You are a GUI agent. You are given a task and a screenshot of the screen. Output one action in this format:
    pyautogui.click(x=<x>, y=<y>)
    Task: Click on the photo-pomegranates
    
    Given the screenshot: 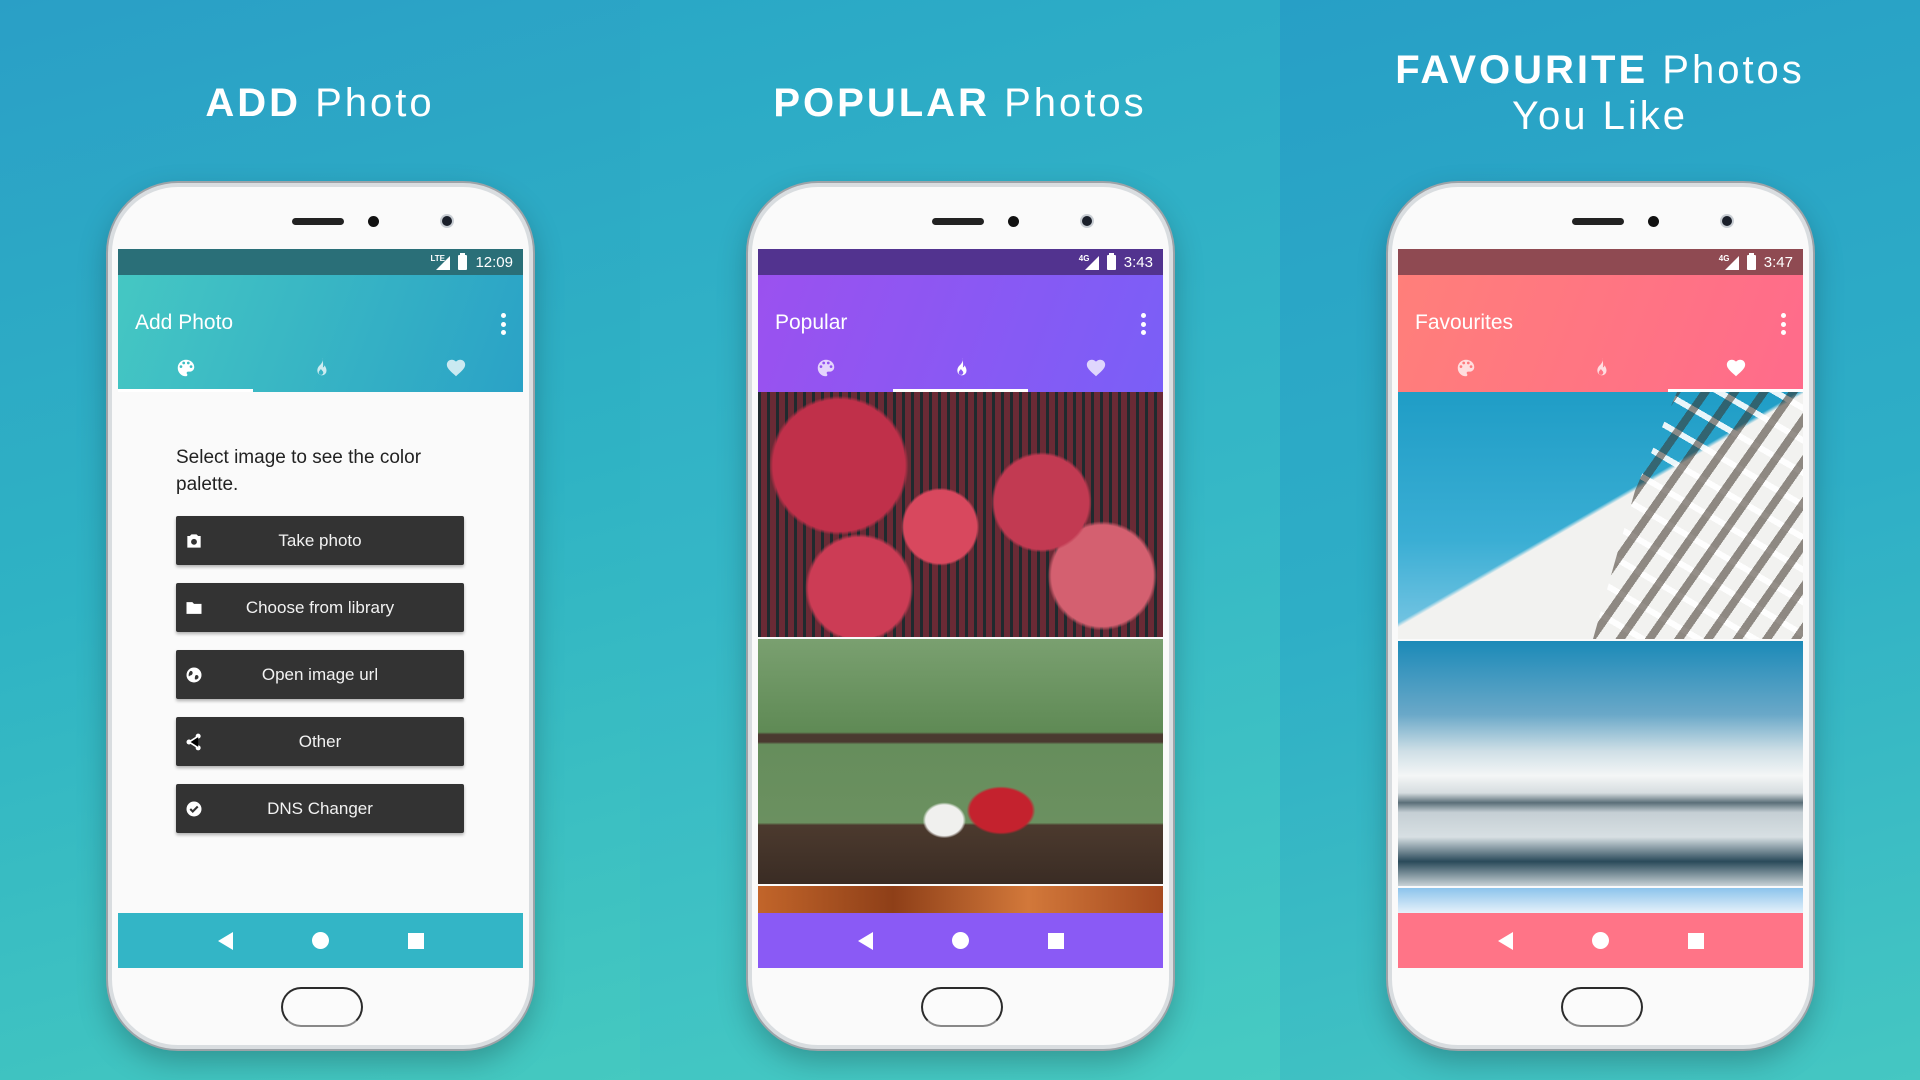 What is the action you would take?
    pyautogui.click(x=960, y=514)
    